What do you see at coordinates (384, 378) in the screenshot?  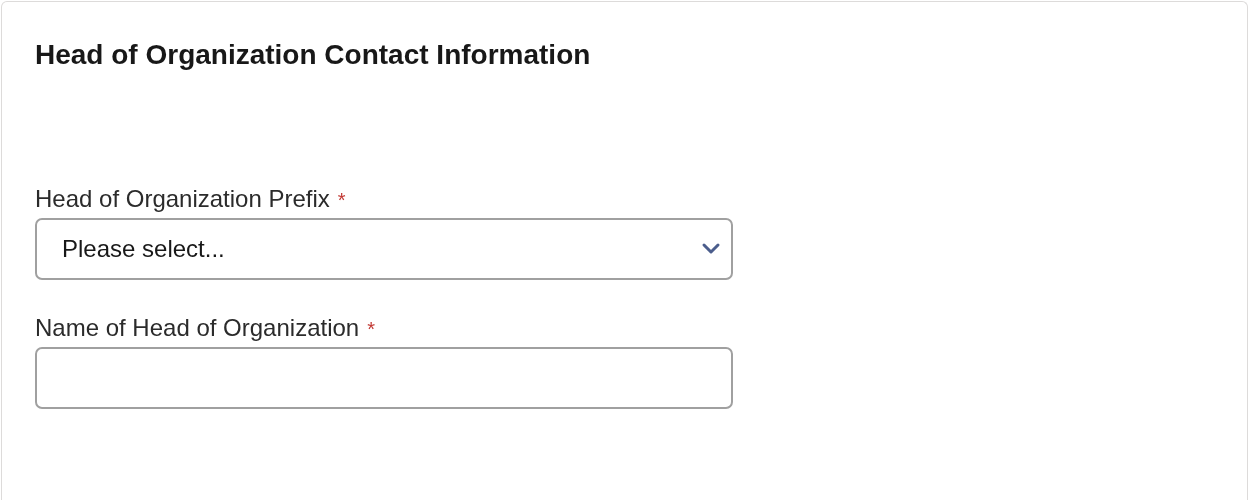 I see `name-input-field` at bounding box center [384, 378].